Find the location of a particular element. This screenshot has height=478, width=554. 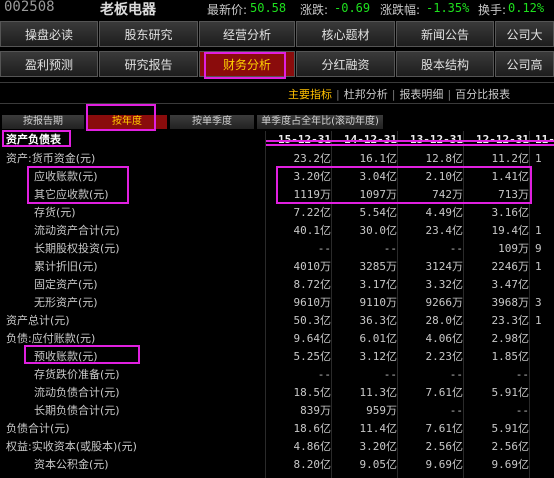

table-row: 负债:应付账款(元) 9.64亿 6.01亿 4.06亿 2.98亿 is located at coordinates (277, 339).